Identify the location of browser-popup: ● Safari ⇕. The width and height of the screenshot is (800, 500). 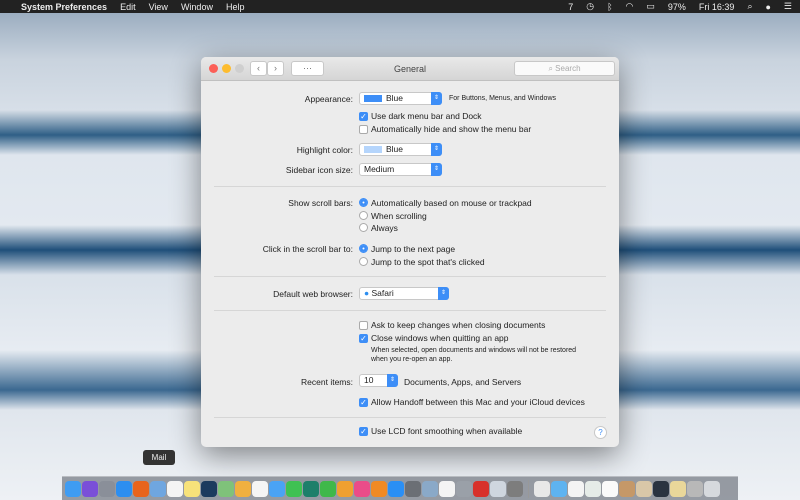
(404, 293).